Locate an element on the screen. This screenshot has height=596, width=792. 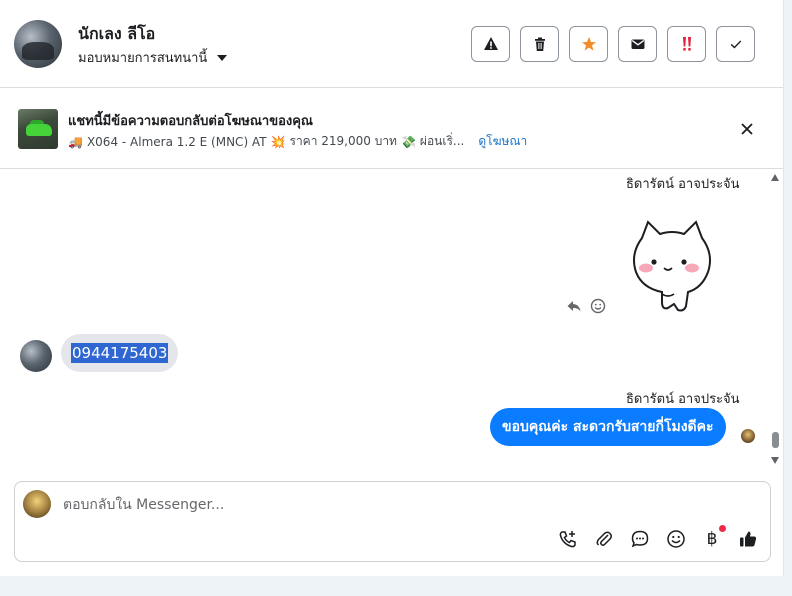
trash-icon is located at coordinates (539, 44).